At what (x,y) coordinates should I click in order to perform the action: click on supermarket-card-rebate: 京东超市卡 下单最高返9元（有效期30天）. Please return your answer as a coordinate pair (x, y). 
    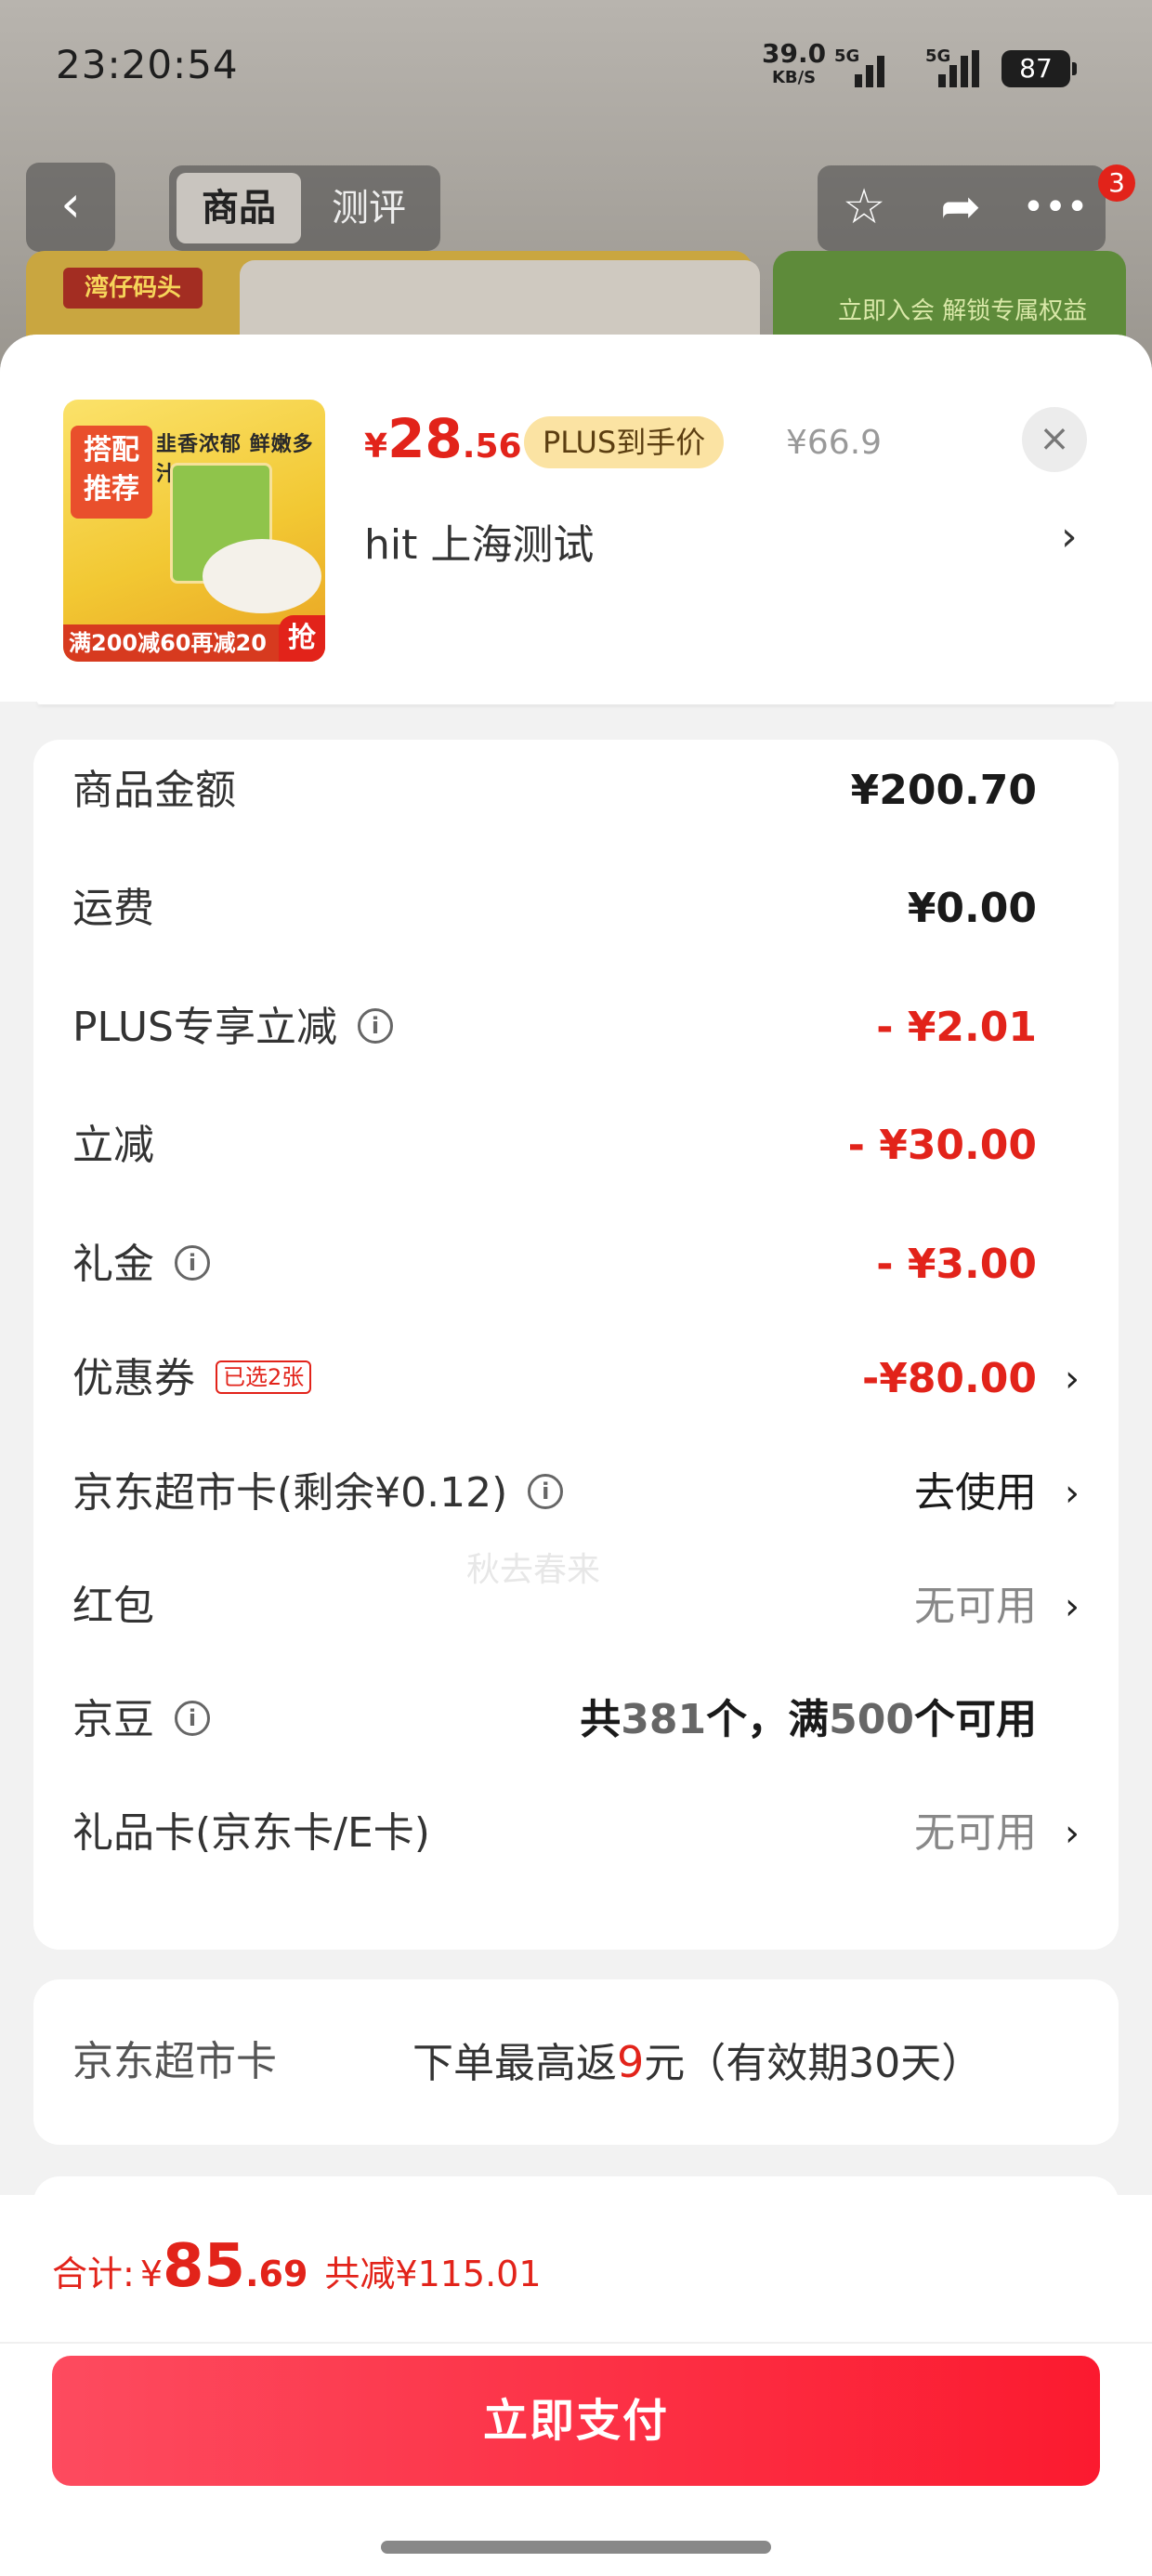
    Looking at the image, I should click on (576, 2062).